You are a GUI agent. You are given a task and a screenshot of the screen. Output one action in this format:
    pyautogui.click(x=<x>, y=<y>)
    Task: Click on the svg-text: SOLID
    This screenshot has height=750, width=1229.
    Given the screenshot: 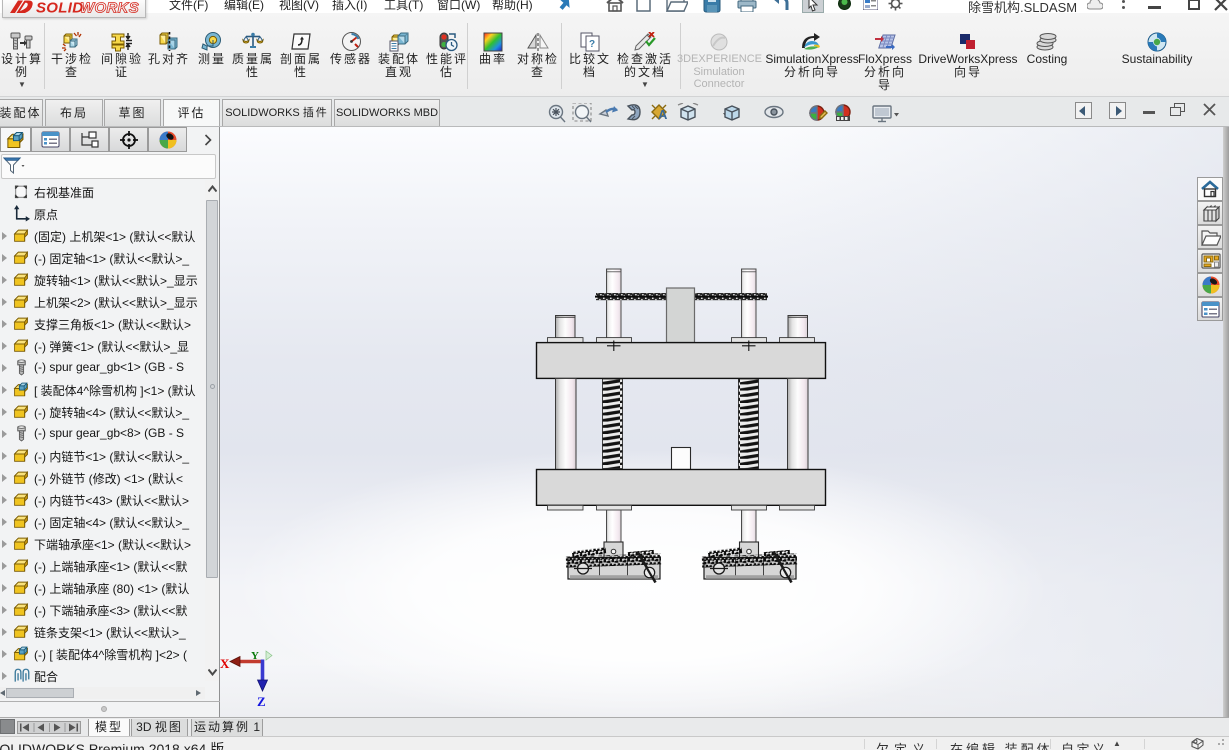 What is the action you would take?
    pyautogui.click(x=59, y=8)
    